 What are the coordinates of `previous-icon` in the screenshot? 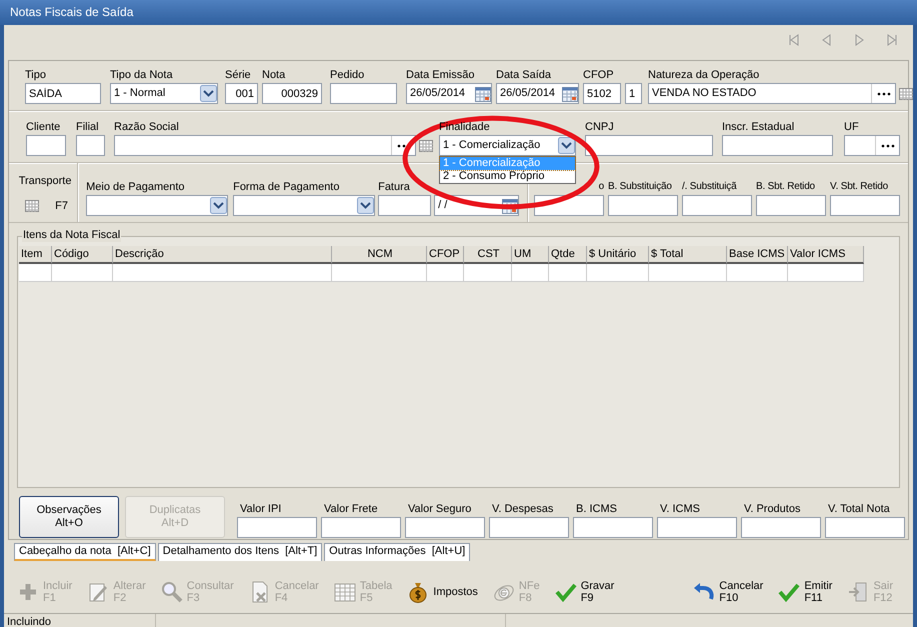 It's located at (826, 40).